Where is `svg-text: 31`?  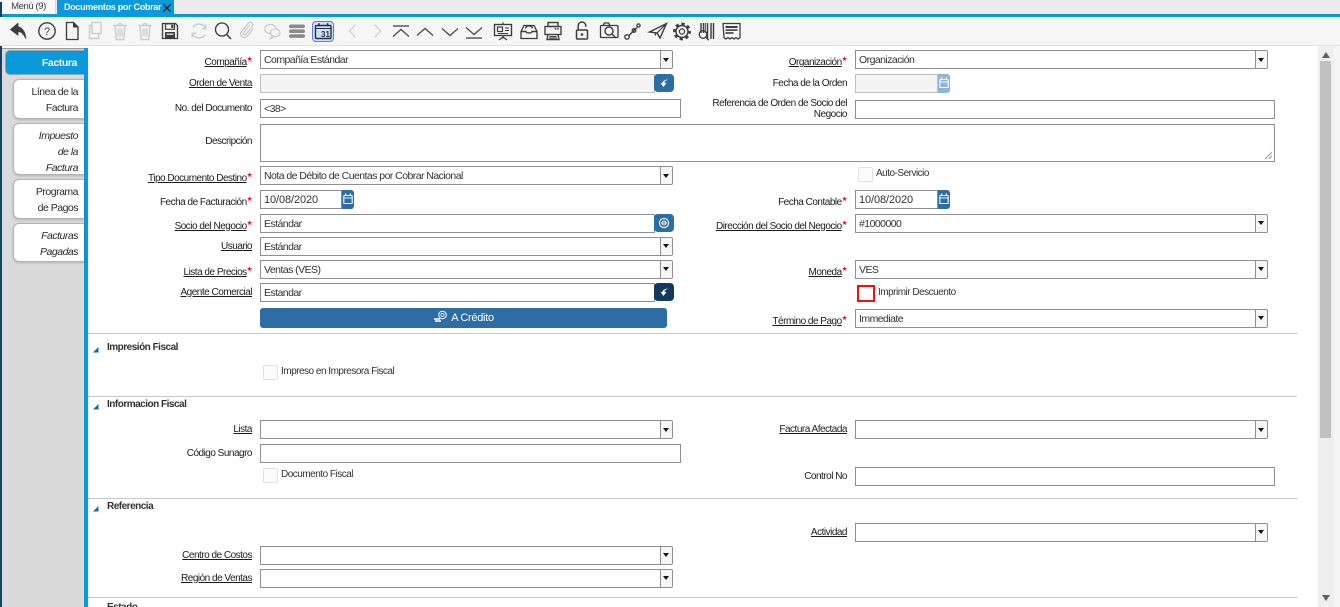 svg-text: 31 is located at coordinates (325, 34).